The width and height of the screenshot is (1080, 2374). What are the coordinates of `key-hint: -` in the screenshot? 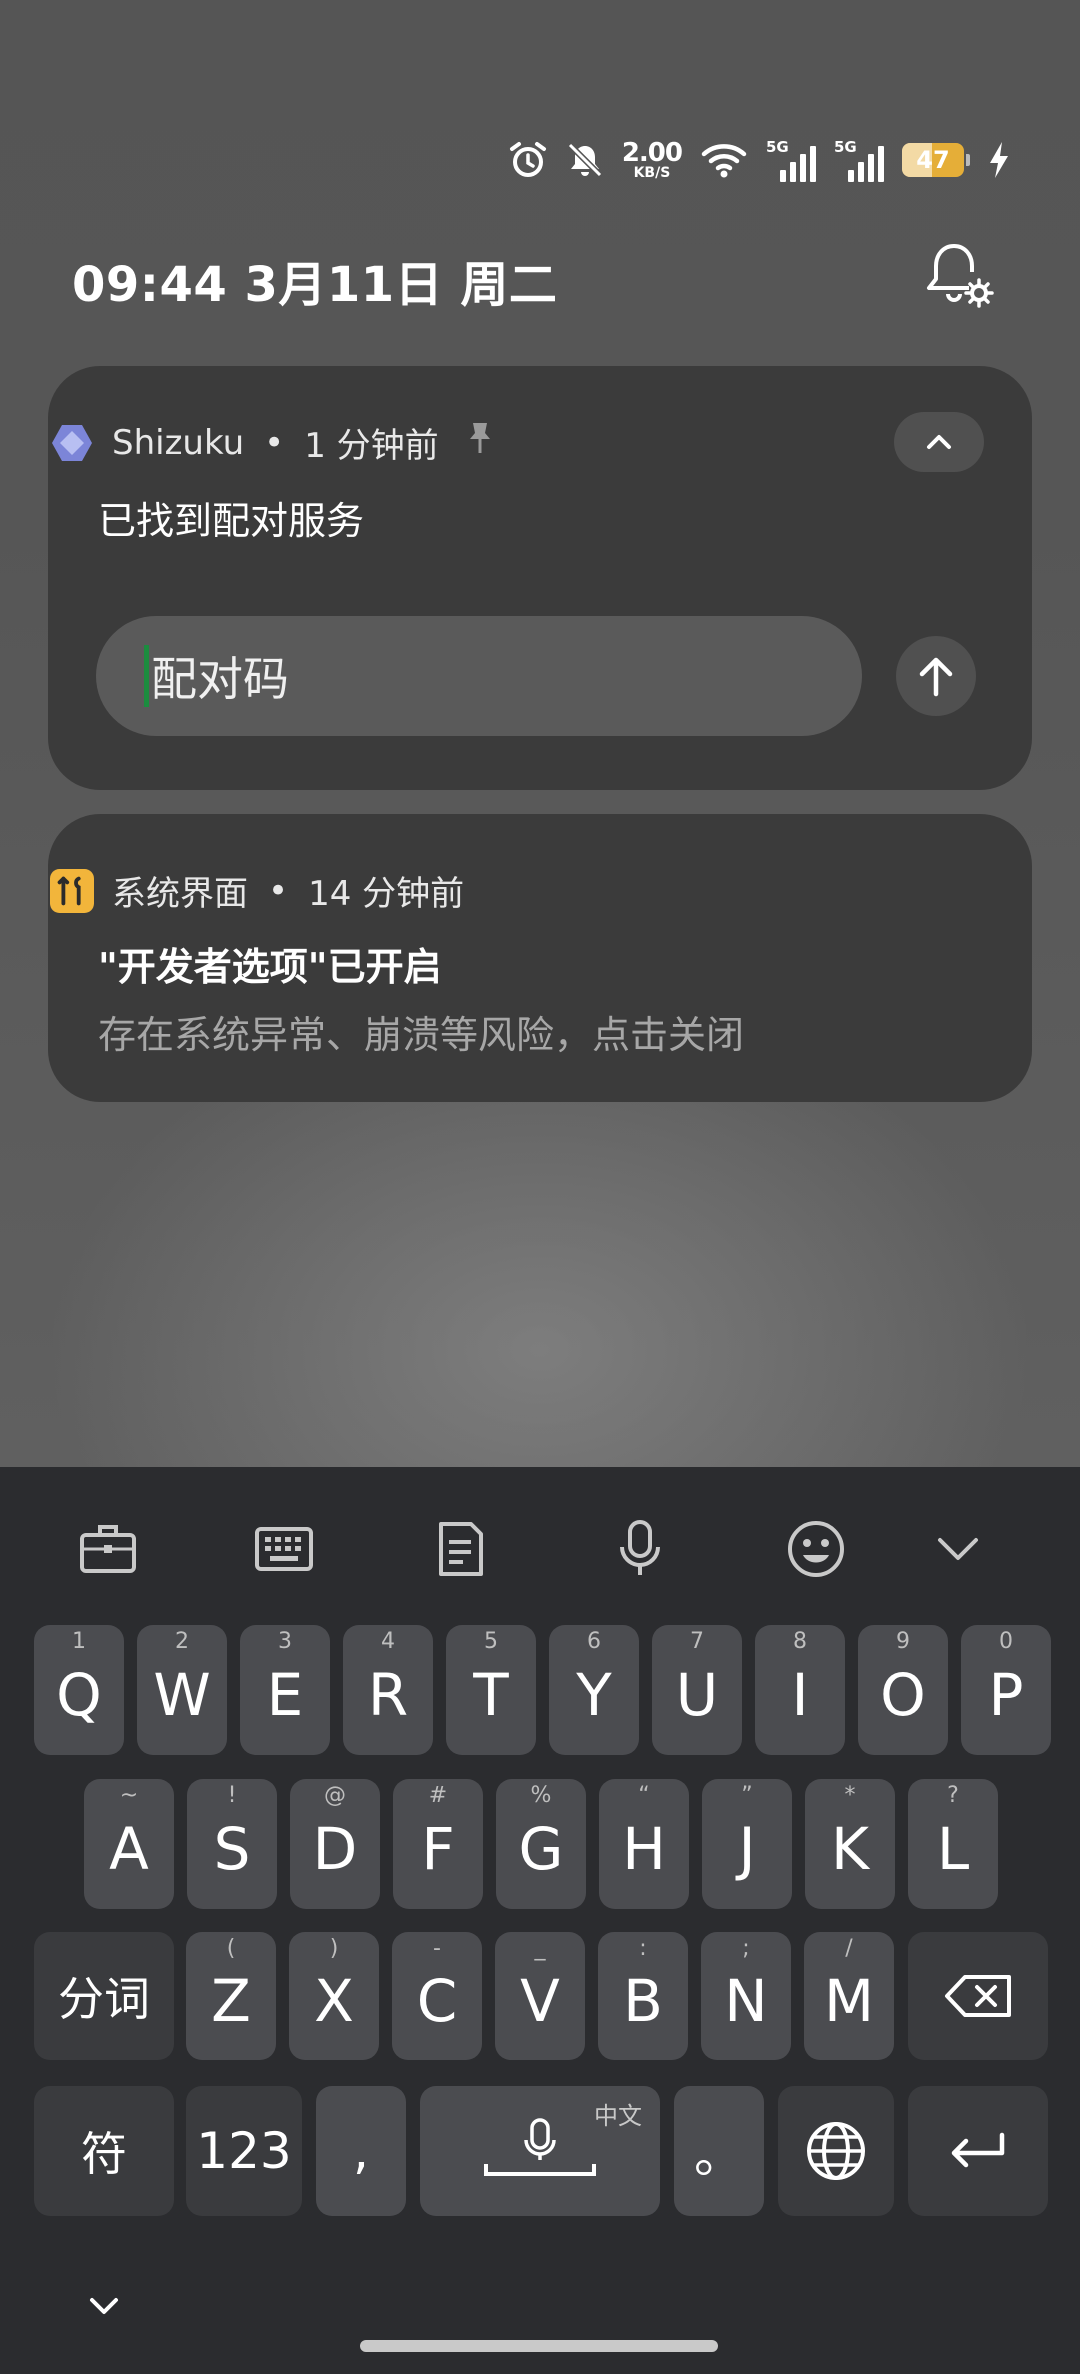 It's located at (437, 1948).